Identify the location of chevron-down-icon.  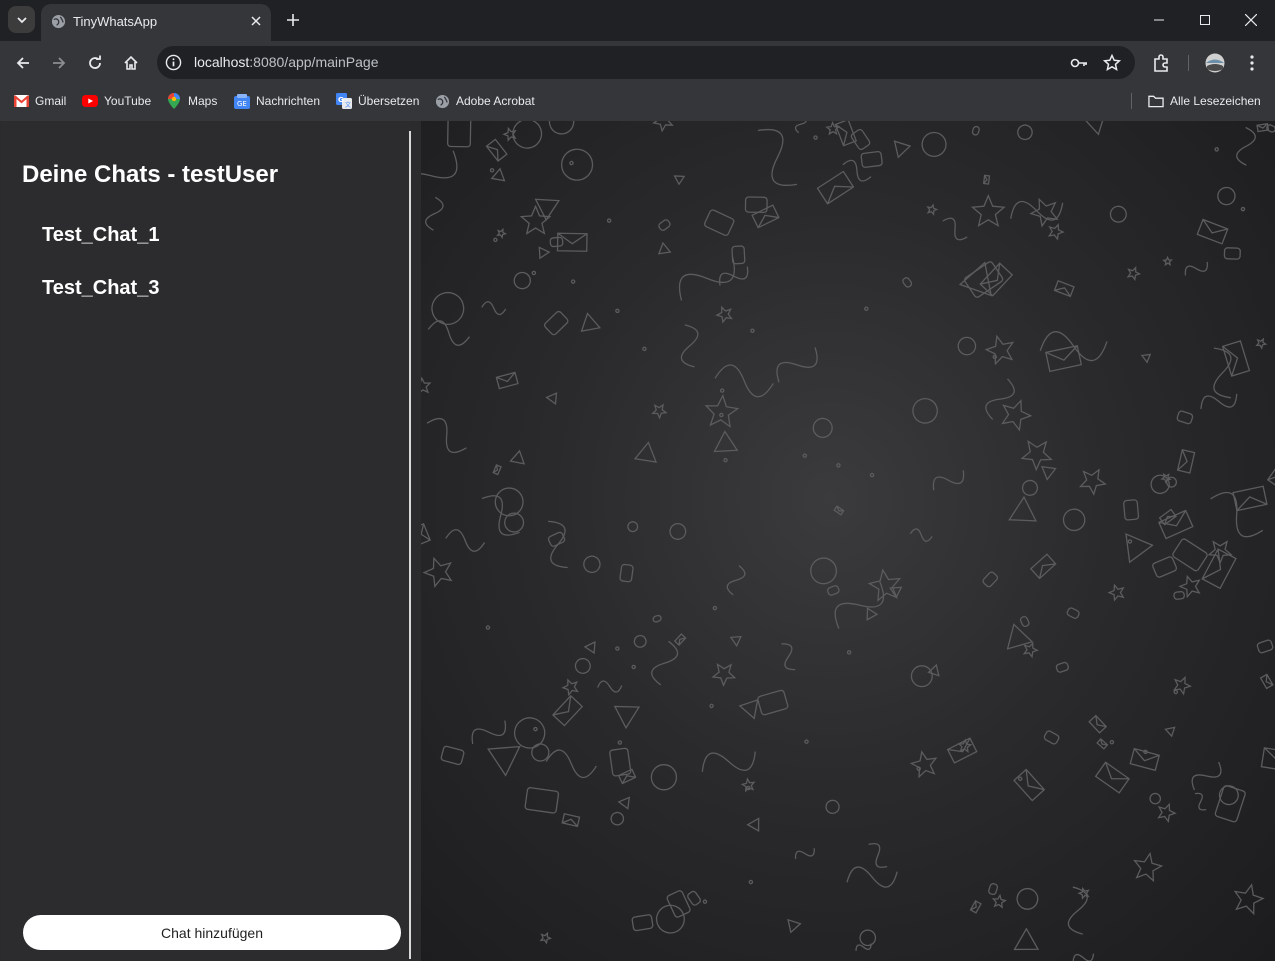
(21, 19).